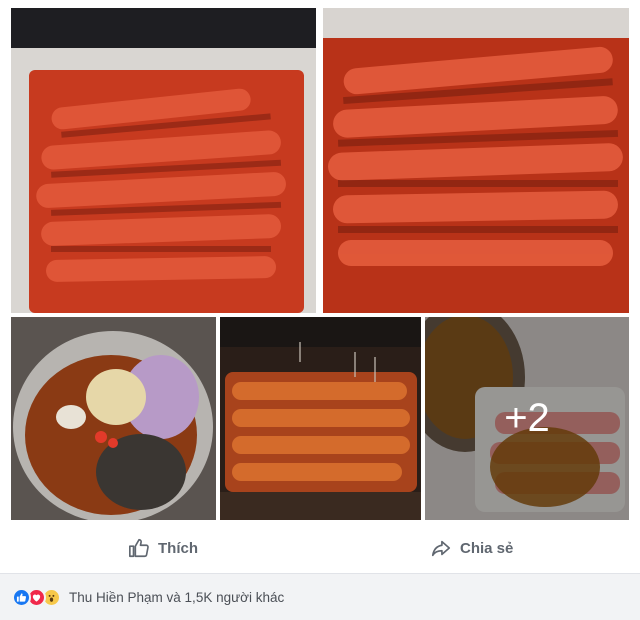  Describe the element at coordinates (21, 597) in the screenshot. I see `like-icon` at that location.